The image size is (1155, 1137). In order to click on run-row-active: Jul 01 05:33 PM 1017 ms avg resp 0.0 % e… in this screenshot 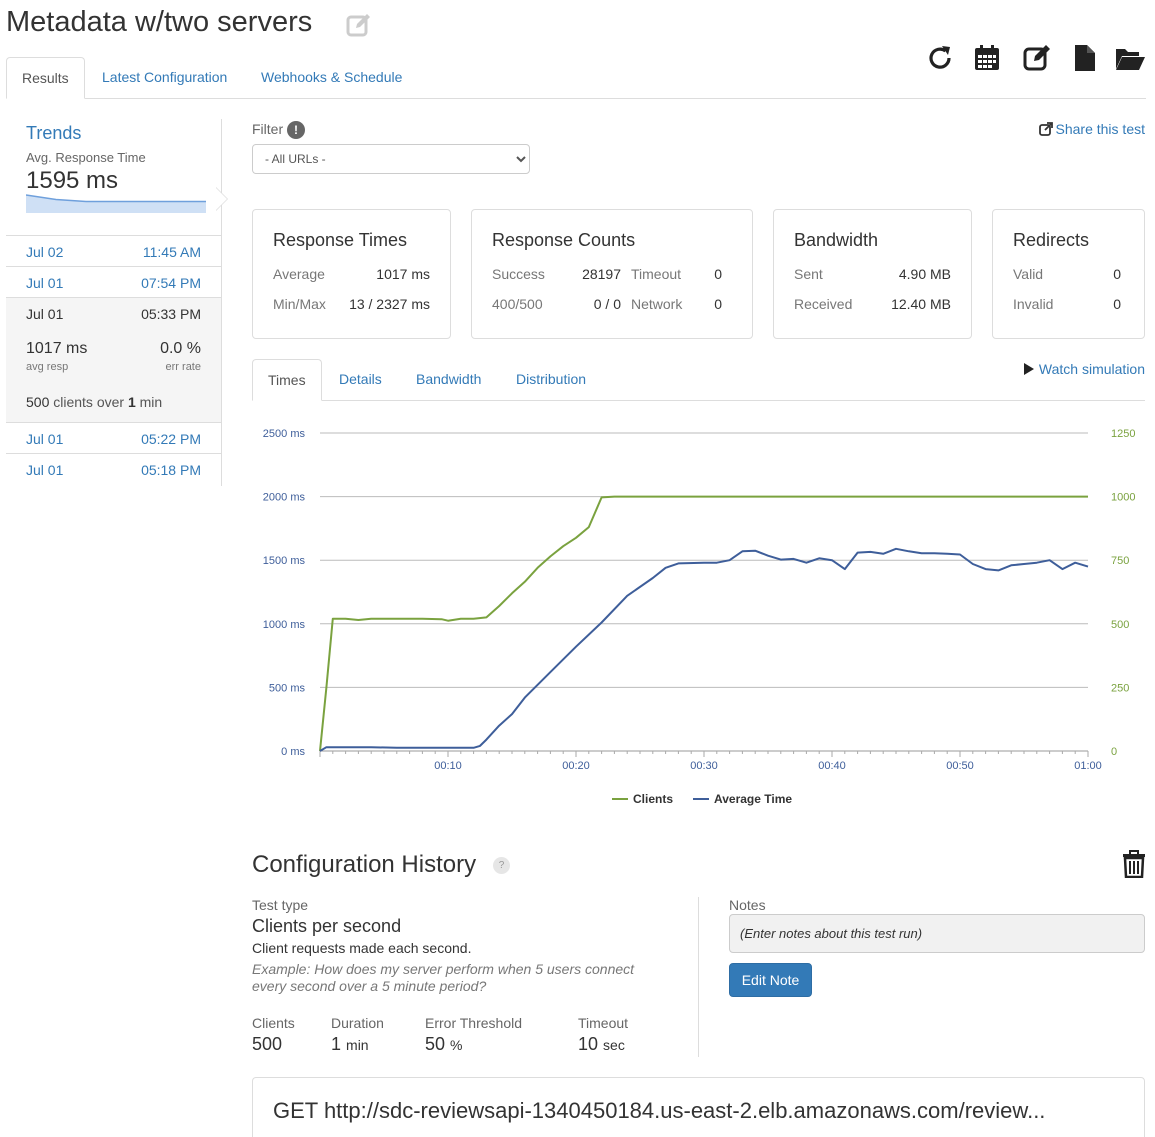, I will do `click(113, 359)`.